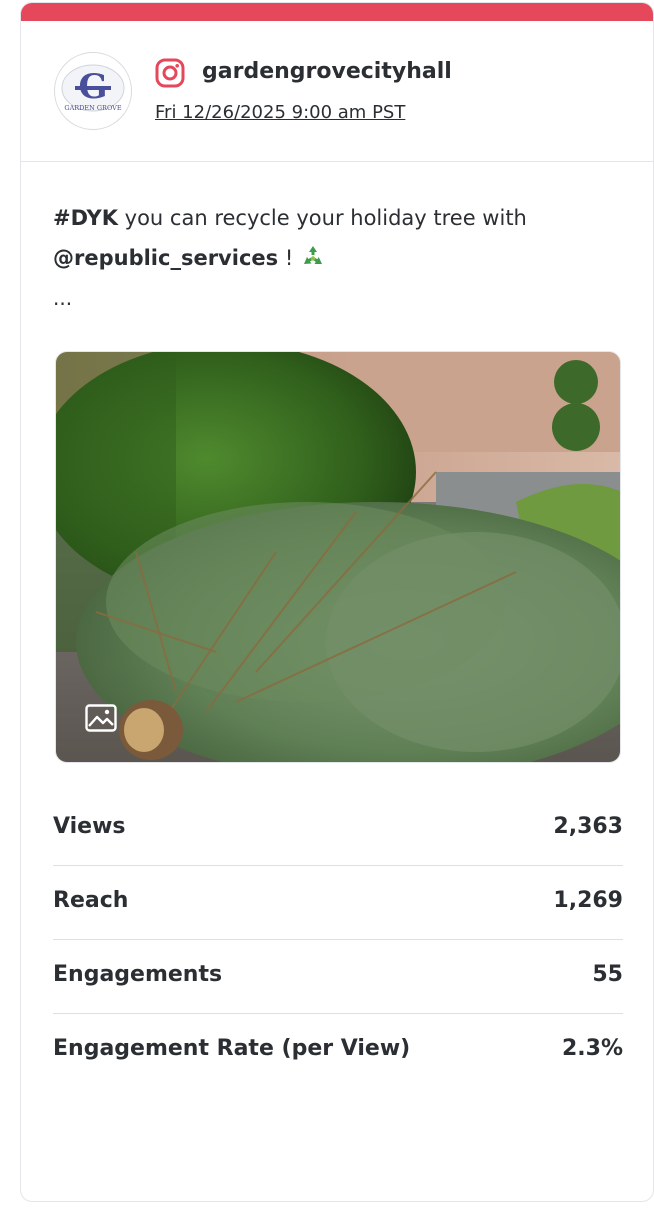 Image resolution: width=654 pixels, height=1211 pixels. I want to click on mention: @republic_services, so click(165, 258).